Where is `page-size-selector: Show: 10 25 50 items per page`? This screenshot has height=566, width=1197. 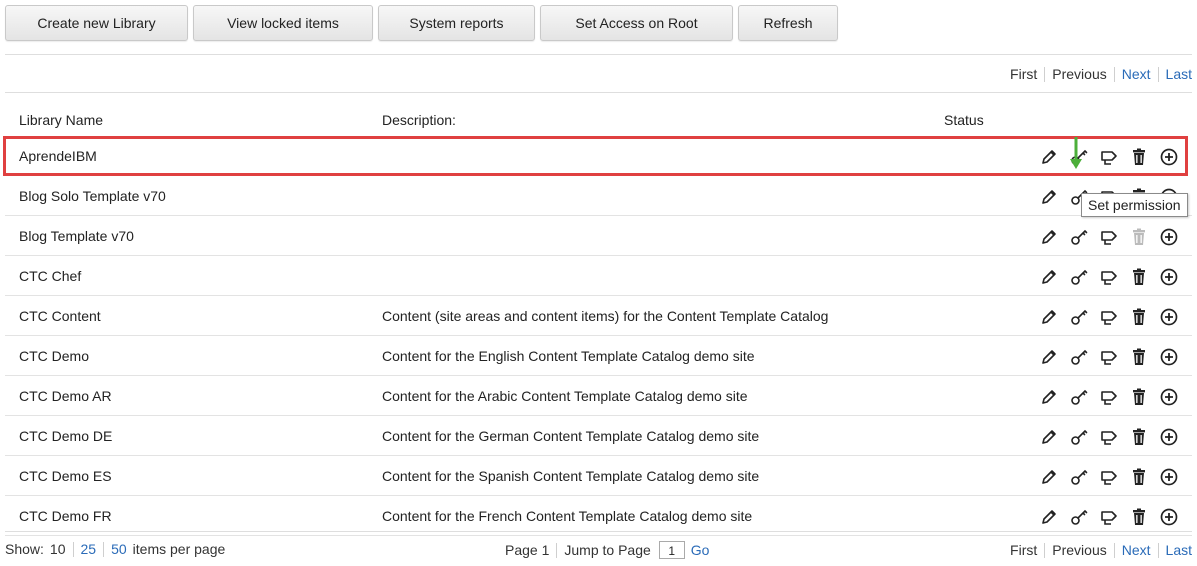 page-size-selector: Show: 10 25 50 items per page is located at coordinates (115, 549).